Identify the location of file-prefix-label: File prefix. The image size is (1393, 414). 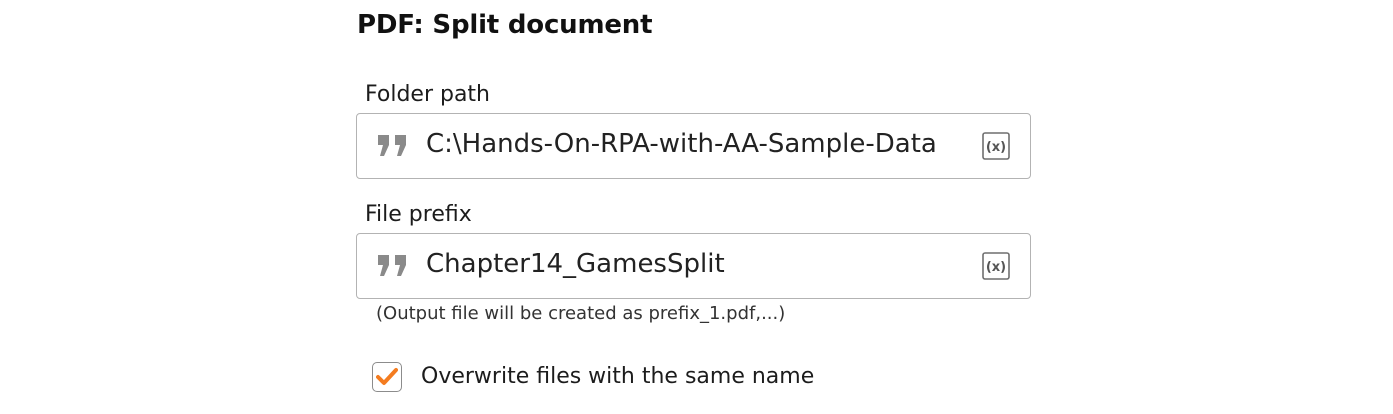
(418, 214).